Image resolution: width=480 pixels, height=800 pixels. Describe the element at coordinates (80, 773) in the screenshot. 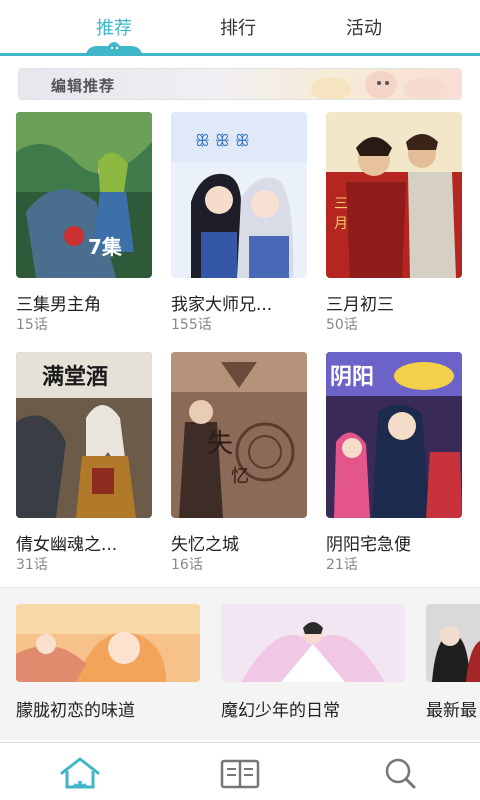

I see `home-icon` at that location.